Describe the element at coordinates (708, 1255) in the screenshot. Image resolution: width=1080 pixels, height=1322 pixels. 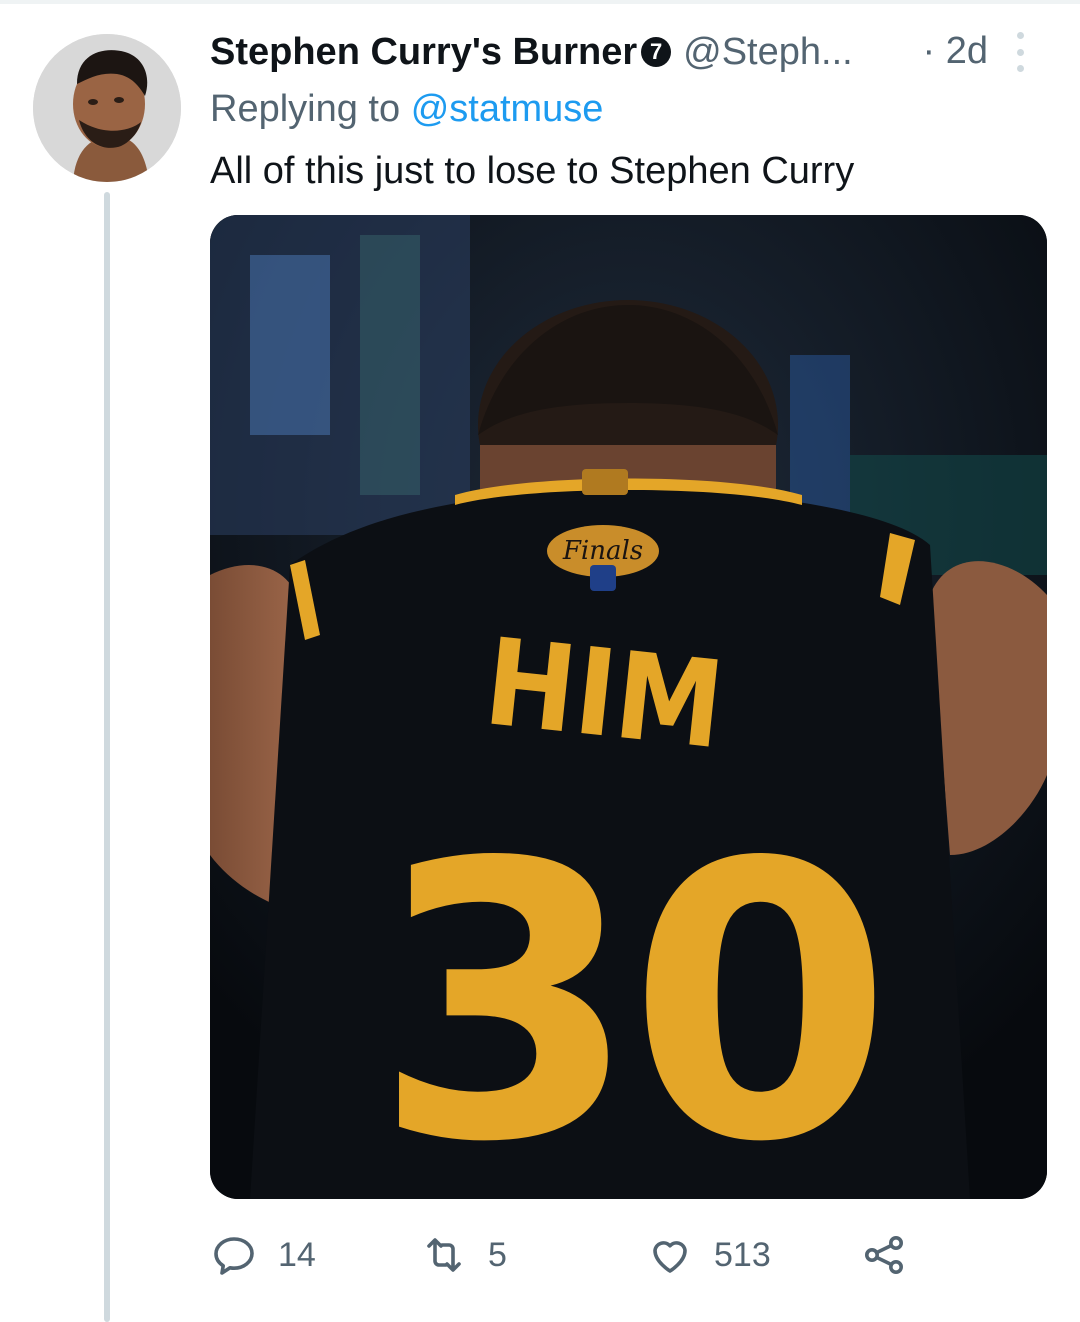
I see `like-button: 513` at that location.